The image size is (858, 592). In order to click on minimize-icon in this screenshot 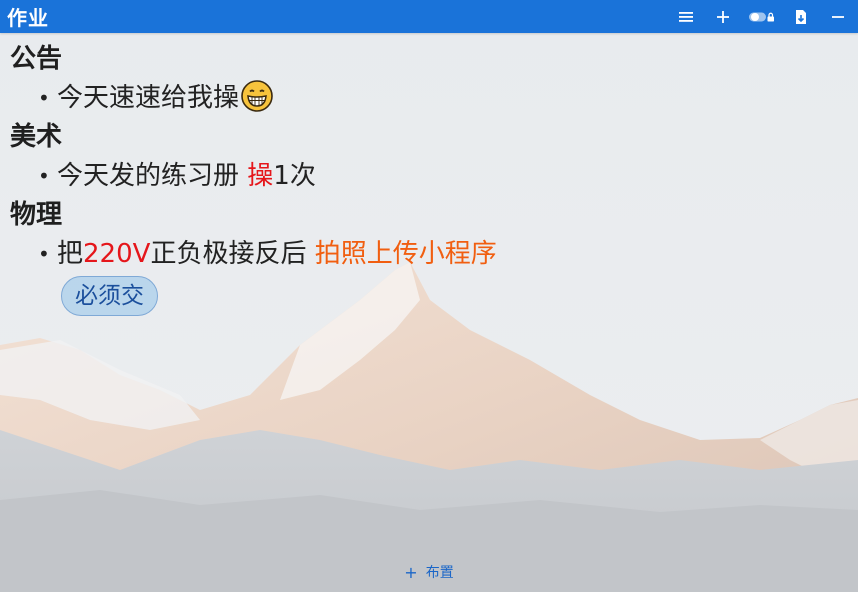, I will do `click(838, 17)`.